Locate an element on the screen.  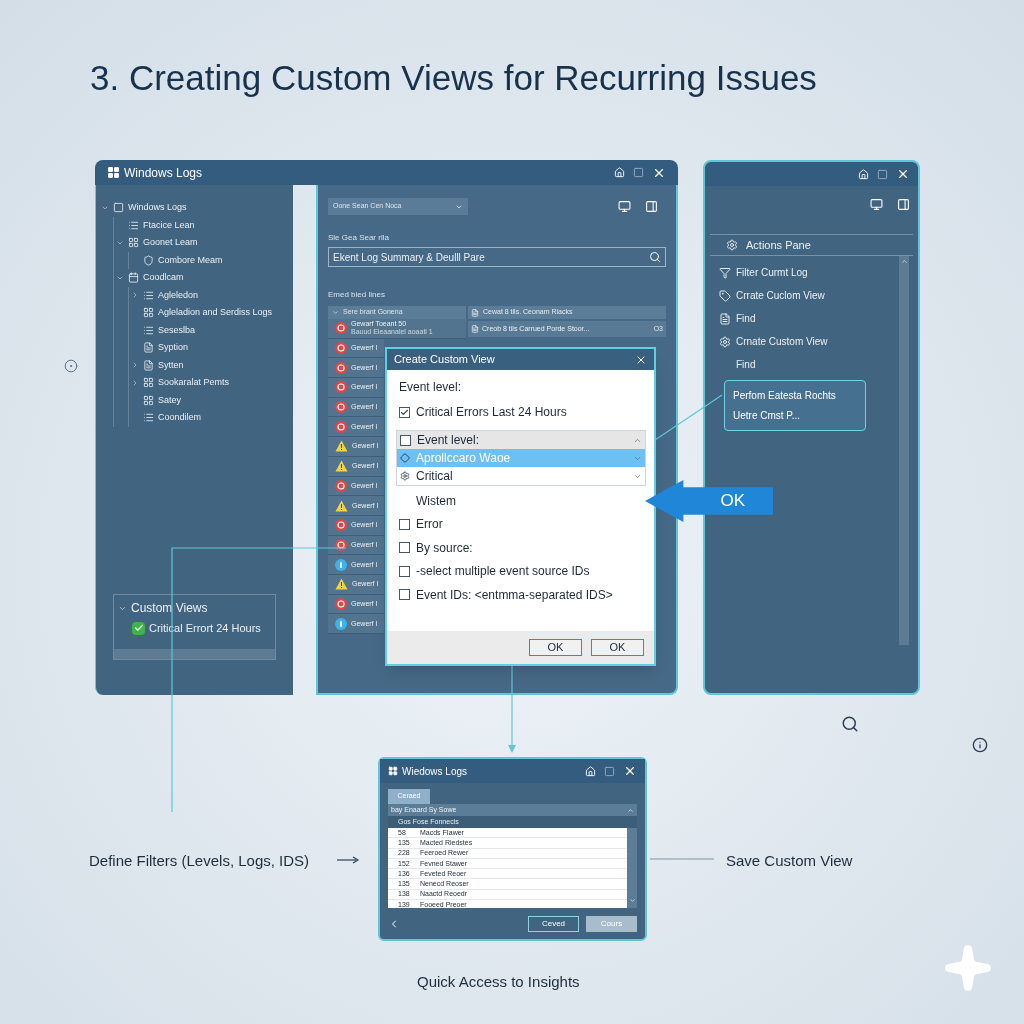
tree-item: Syption is located at coordinates (173, 348).